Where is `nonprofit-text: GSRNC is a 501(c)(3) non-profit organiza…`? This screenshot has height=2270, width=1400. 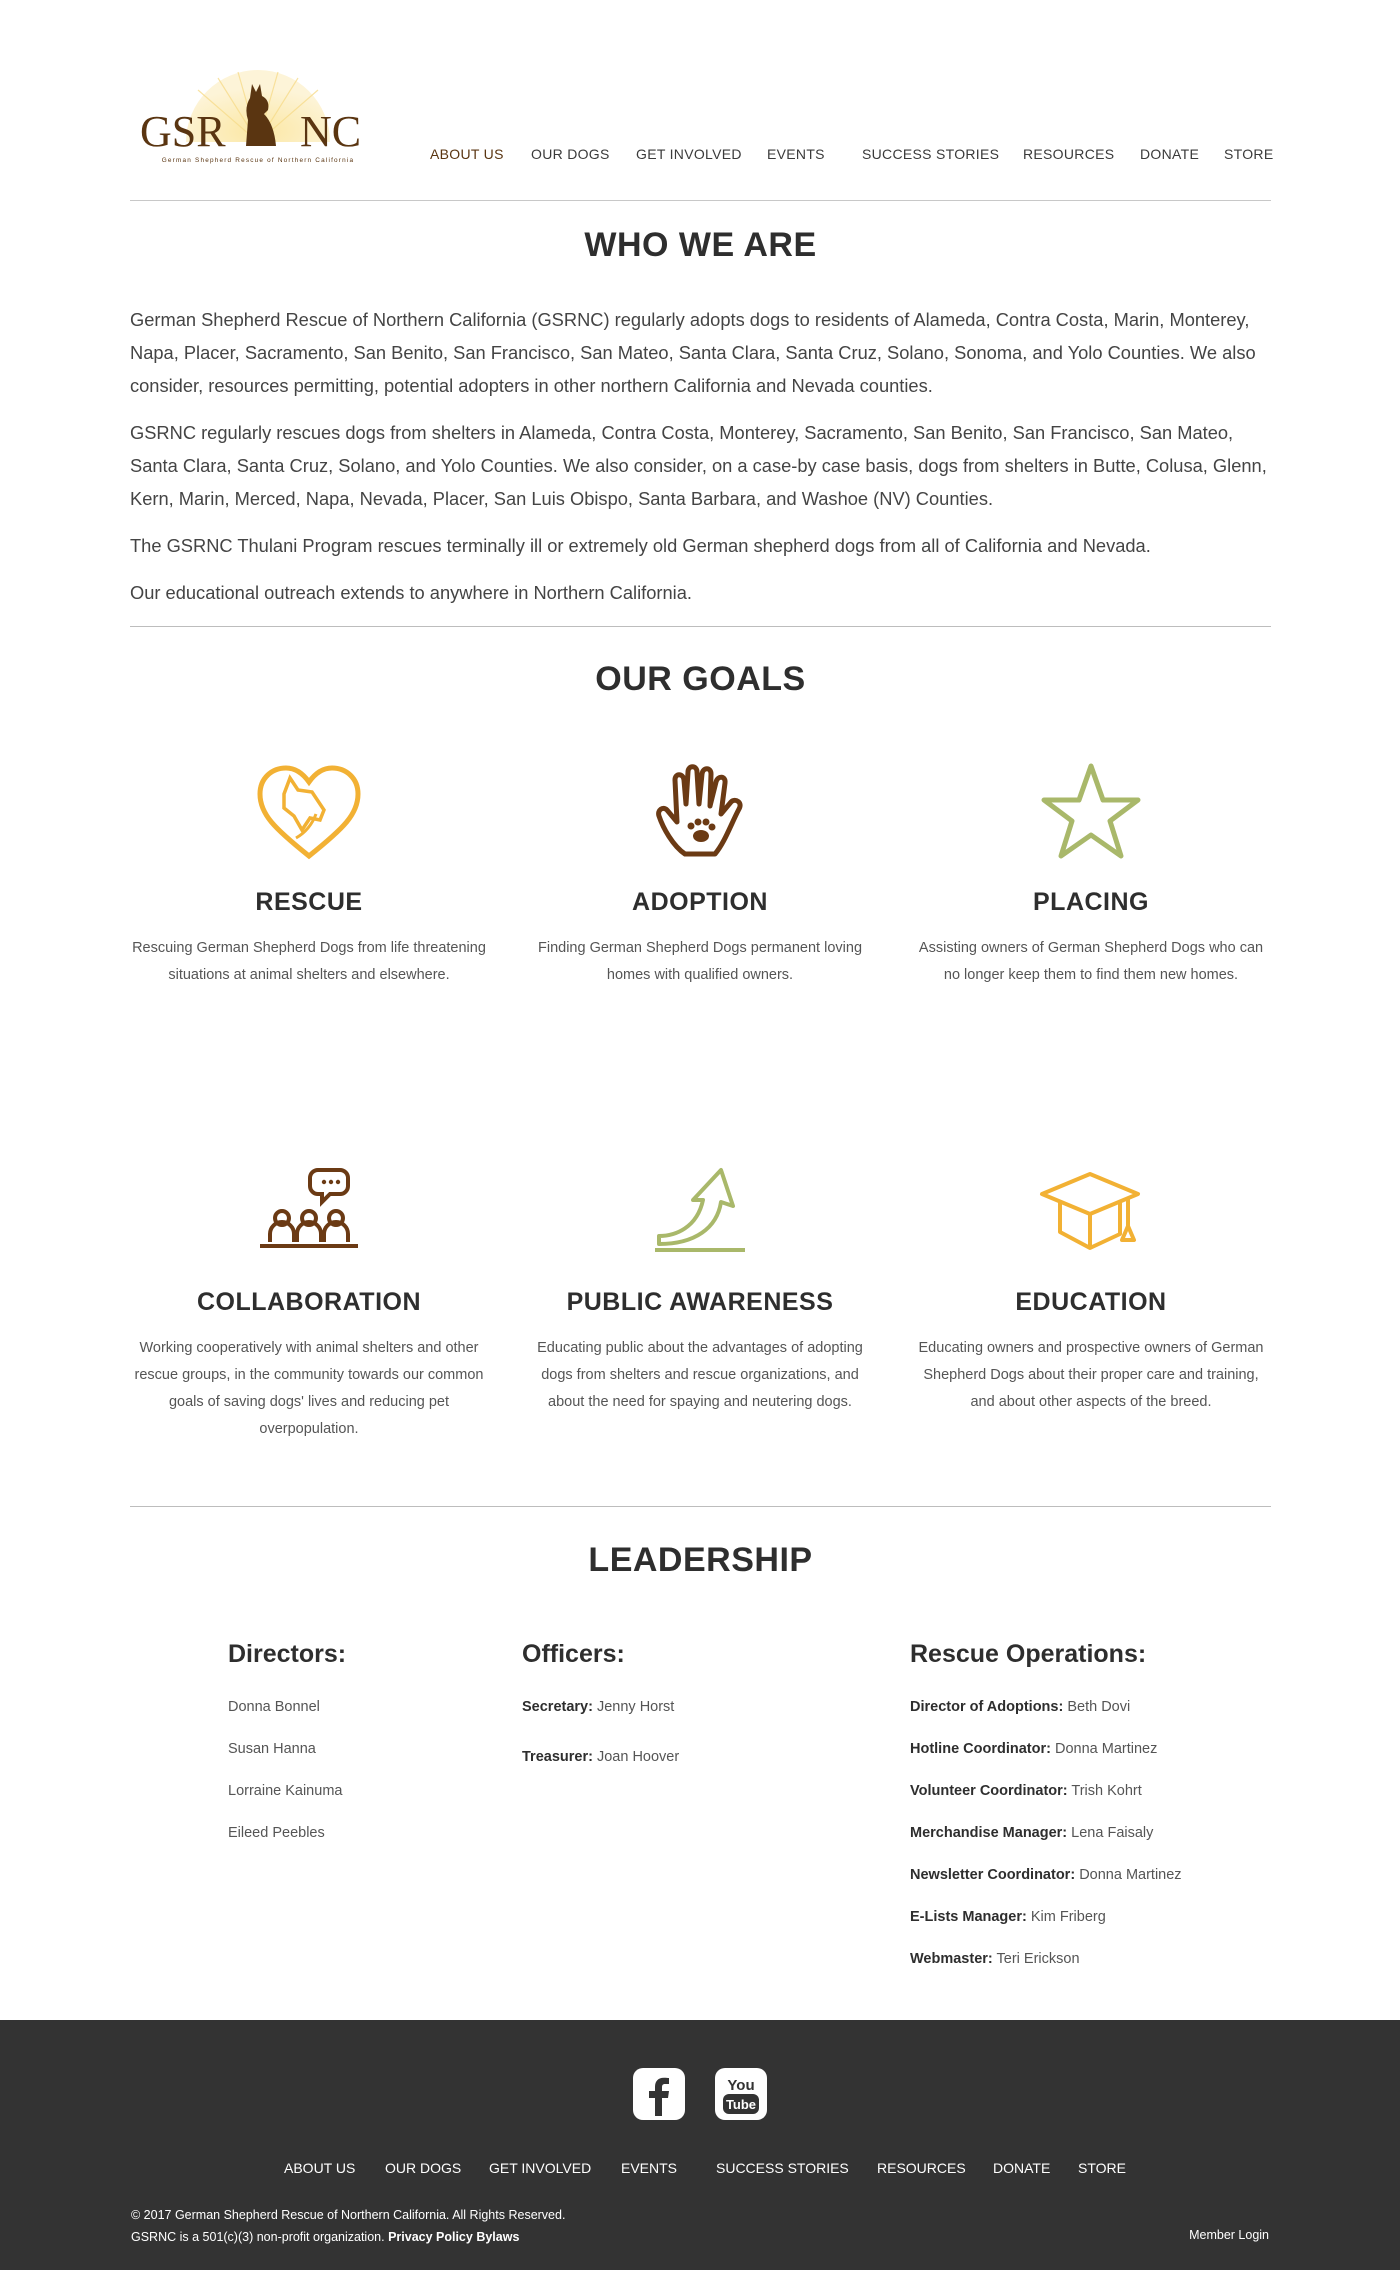 nonprofit-text: GSRNC is a 501(c)(3) non-profit organiza… is located at coordinates (258, 2237).